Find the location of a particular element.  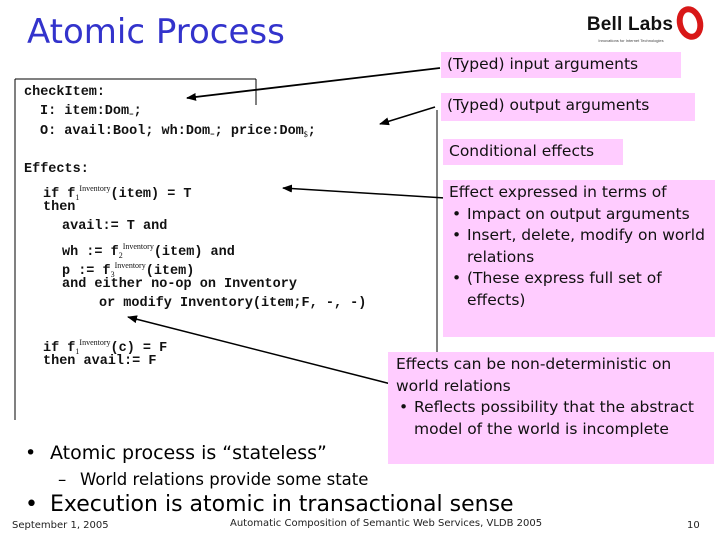

code-line: or modify Inventory(item;F, -, -) is located at coordinates (233, 303).